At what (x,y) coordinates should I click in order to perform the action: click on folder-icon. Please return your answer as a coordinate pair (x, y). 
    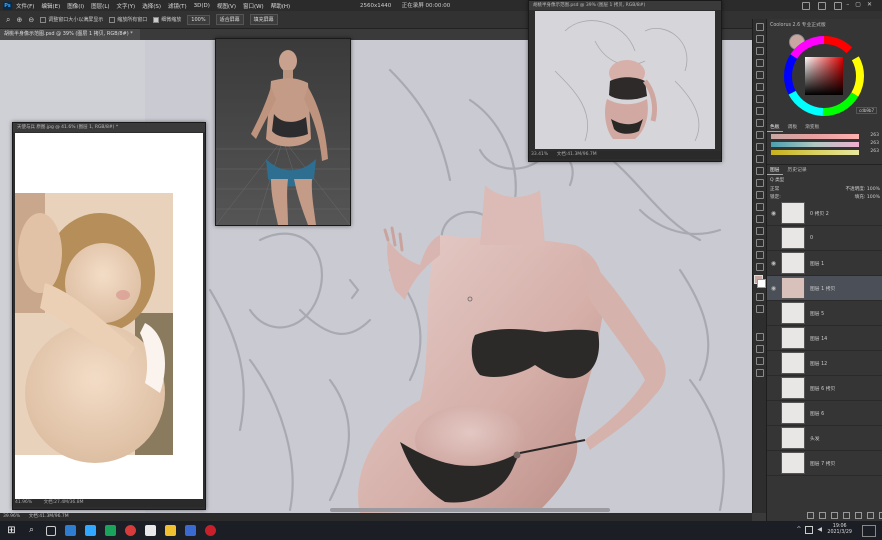
    Looking at the image, I should click on (170, 530).